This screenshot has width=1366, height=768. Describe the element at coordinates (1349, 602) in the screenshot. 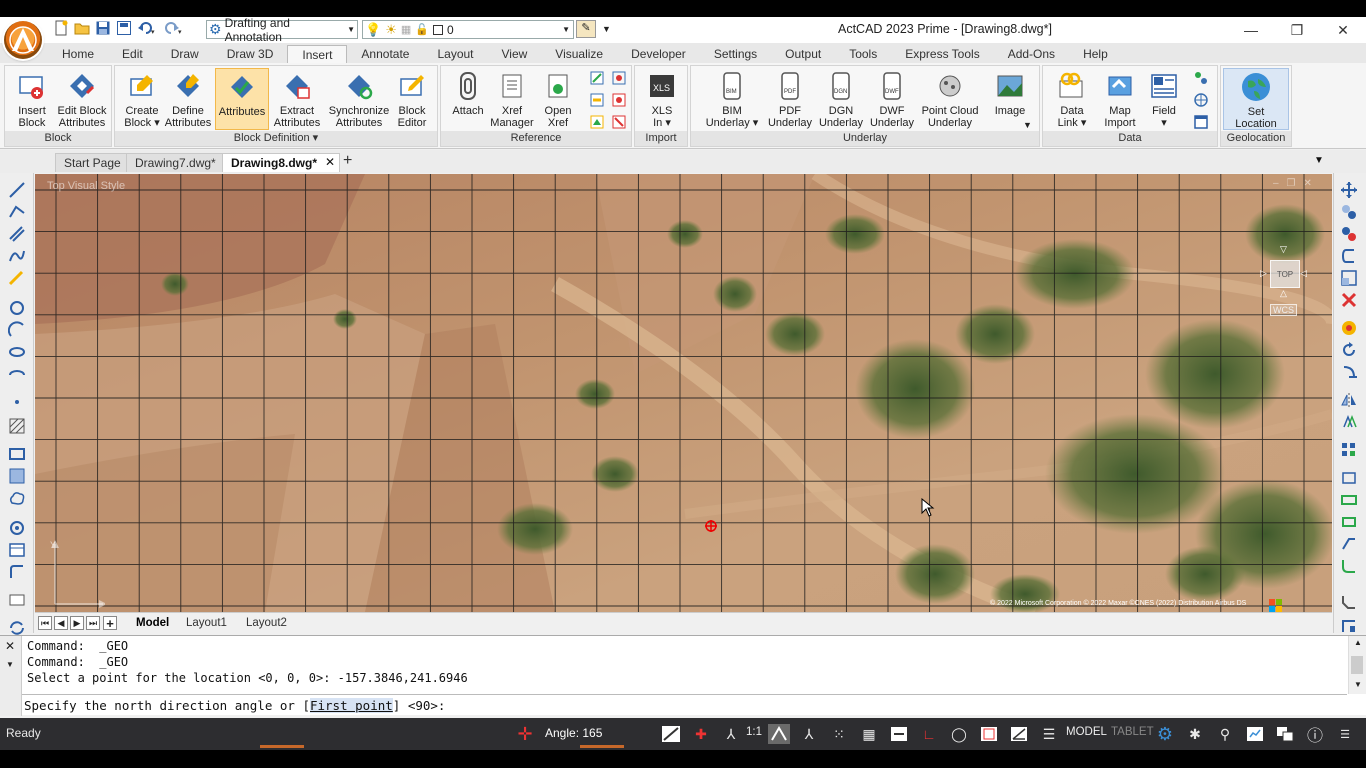

I see `chamfer-icon` at that location.